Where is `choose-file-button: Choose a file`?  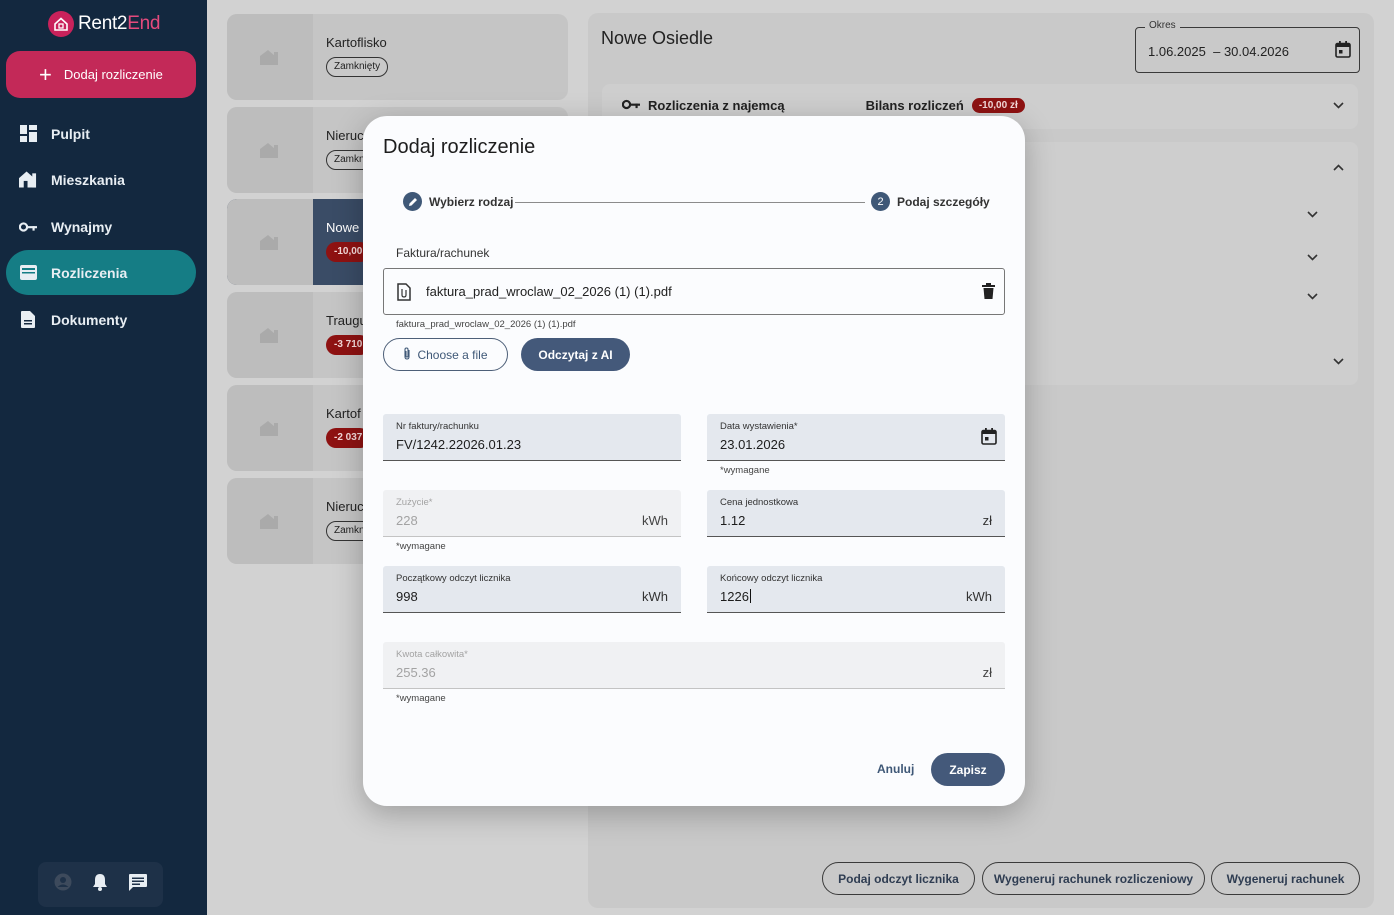 choose-file-button: Choose a file is located at coordinates (445, 354).